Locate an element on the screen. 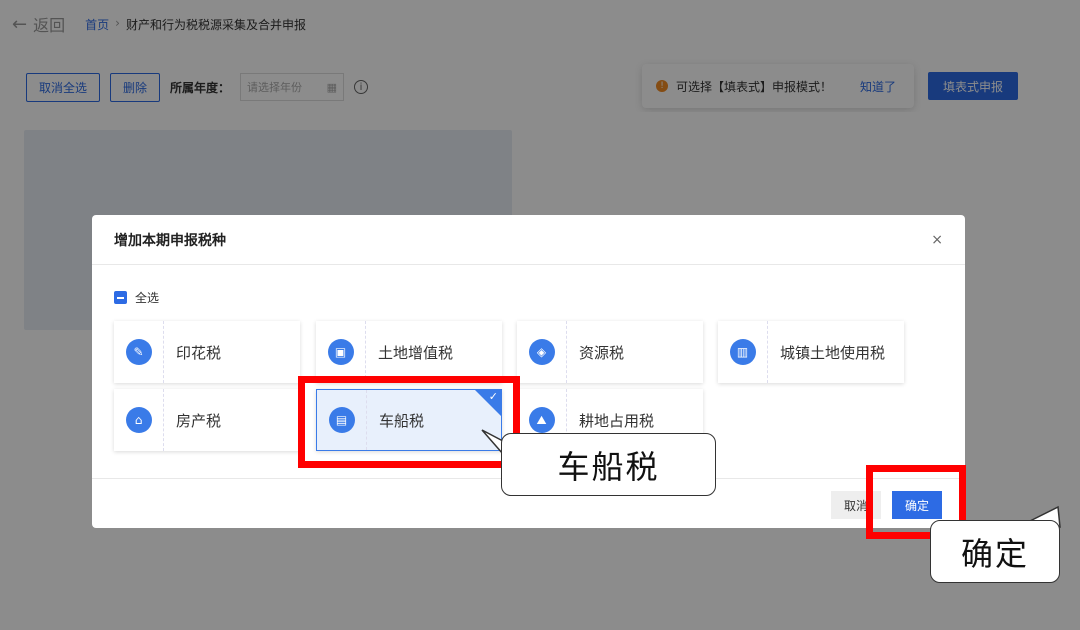  tax-card-stamp: ✎ 印花税 is located at coordinates (207, 352).